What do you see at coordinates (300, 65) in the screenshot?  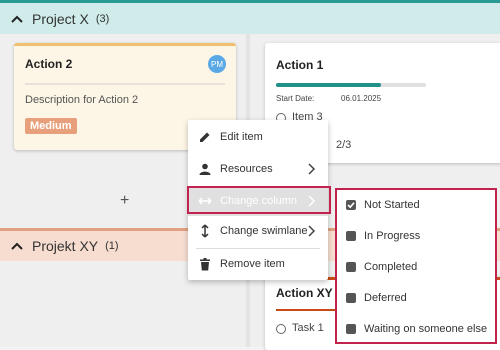 I see `card-title: Action 1` at bounding box center [300, 65].